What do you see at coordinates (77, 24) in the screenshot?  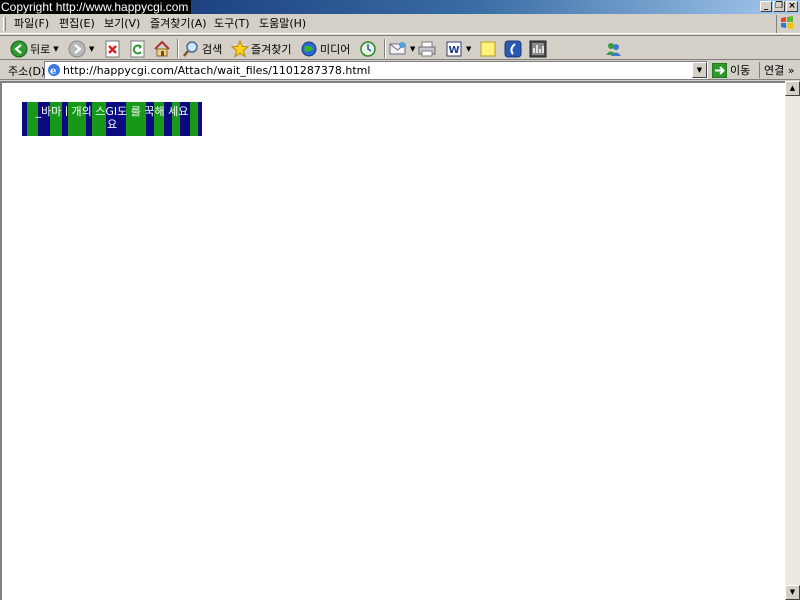 I see `menu-edit: 편집(E)` at bounding box center [77, 24].